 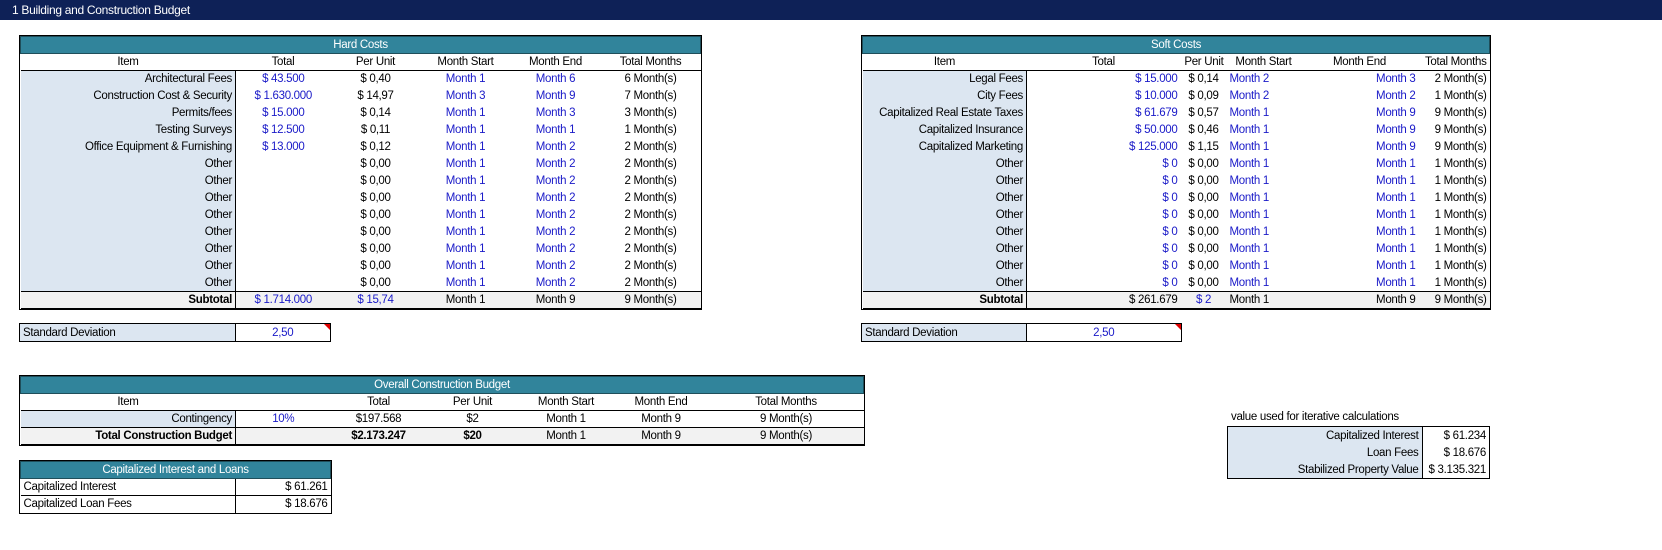 What do you see at coordinates (1104, 113) in the screenshot?
I see `cell-total: $ 61.679` at bounding box center [1104, 113].